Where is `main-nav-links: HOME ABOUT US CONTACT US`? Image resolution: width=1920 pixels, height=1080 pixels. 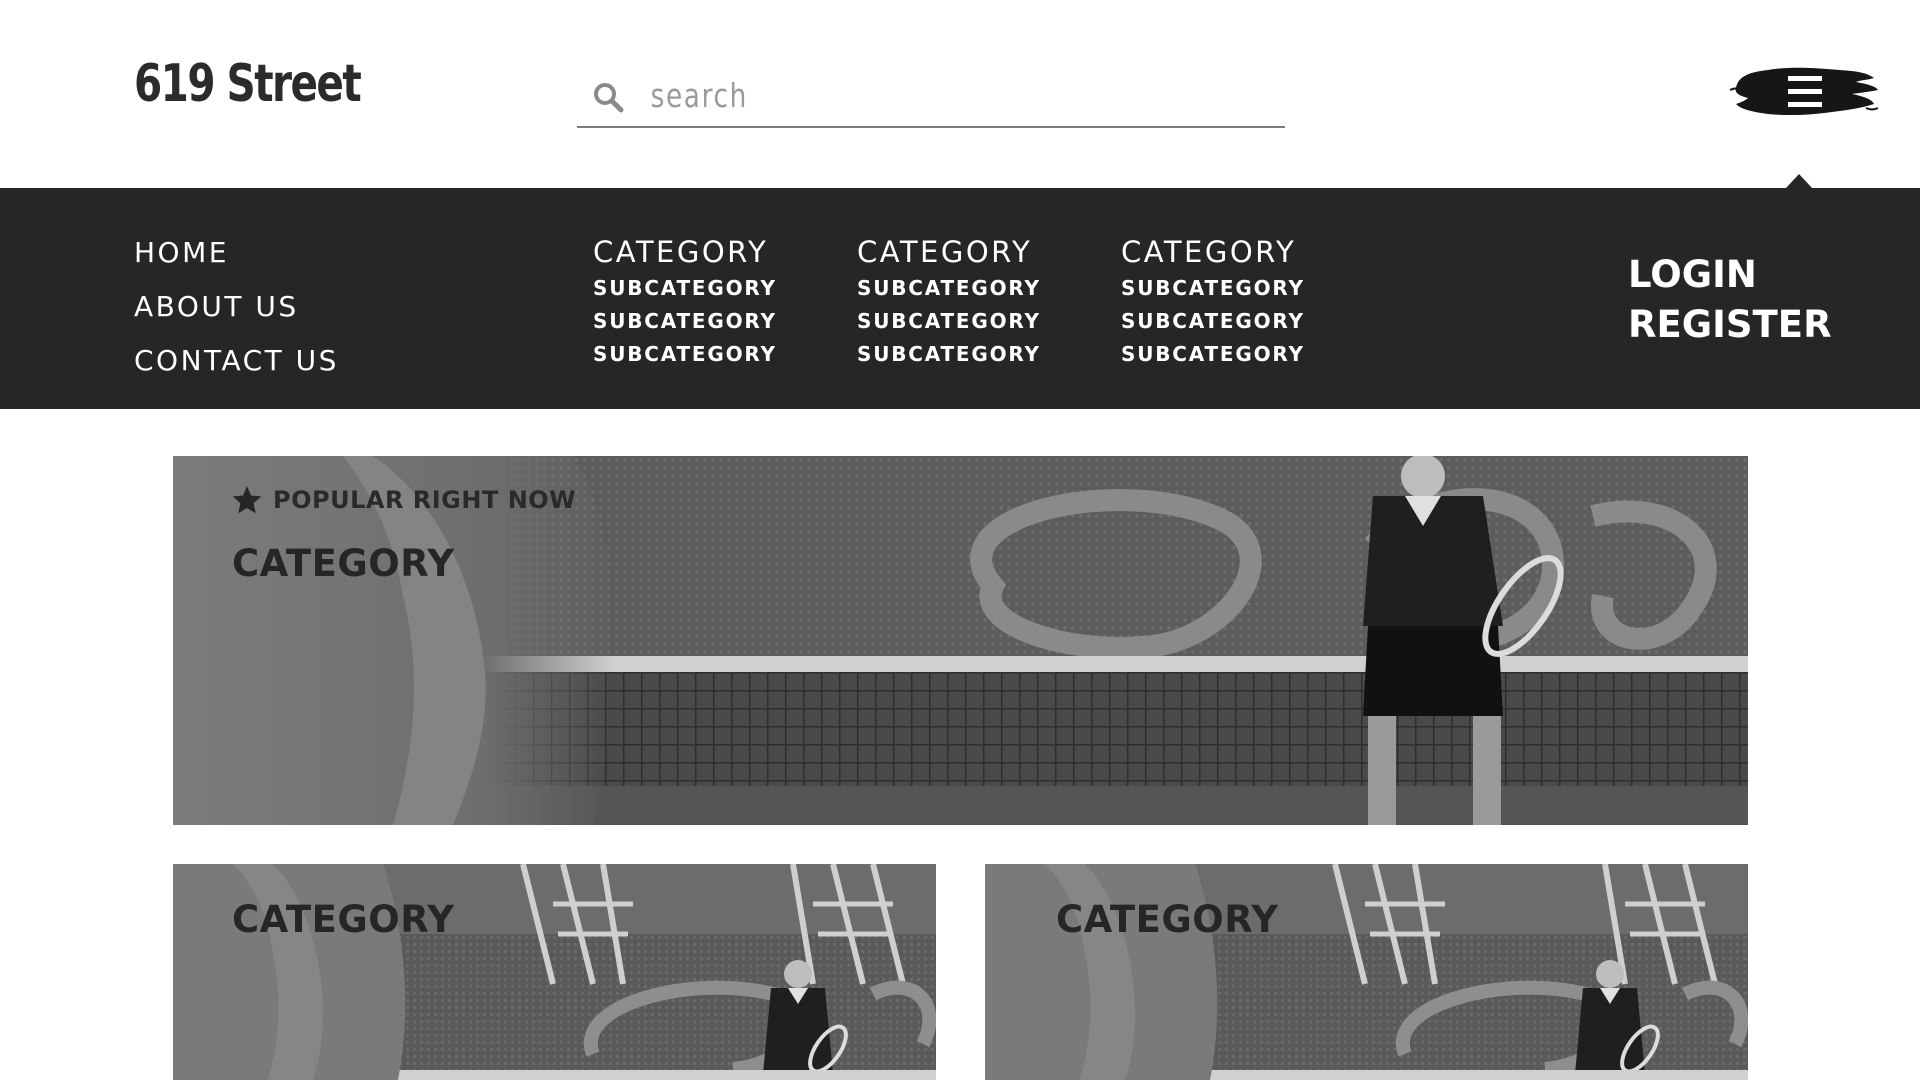
main-nav-links: HOME ABOUT US CONTACT US is located at coordinates (236, 307).